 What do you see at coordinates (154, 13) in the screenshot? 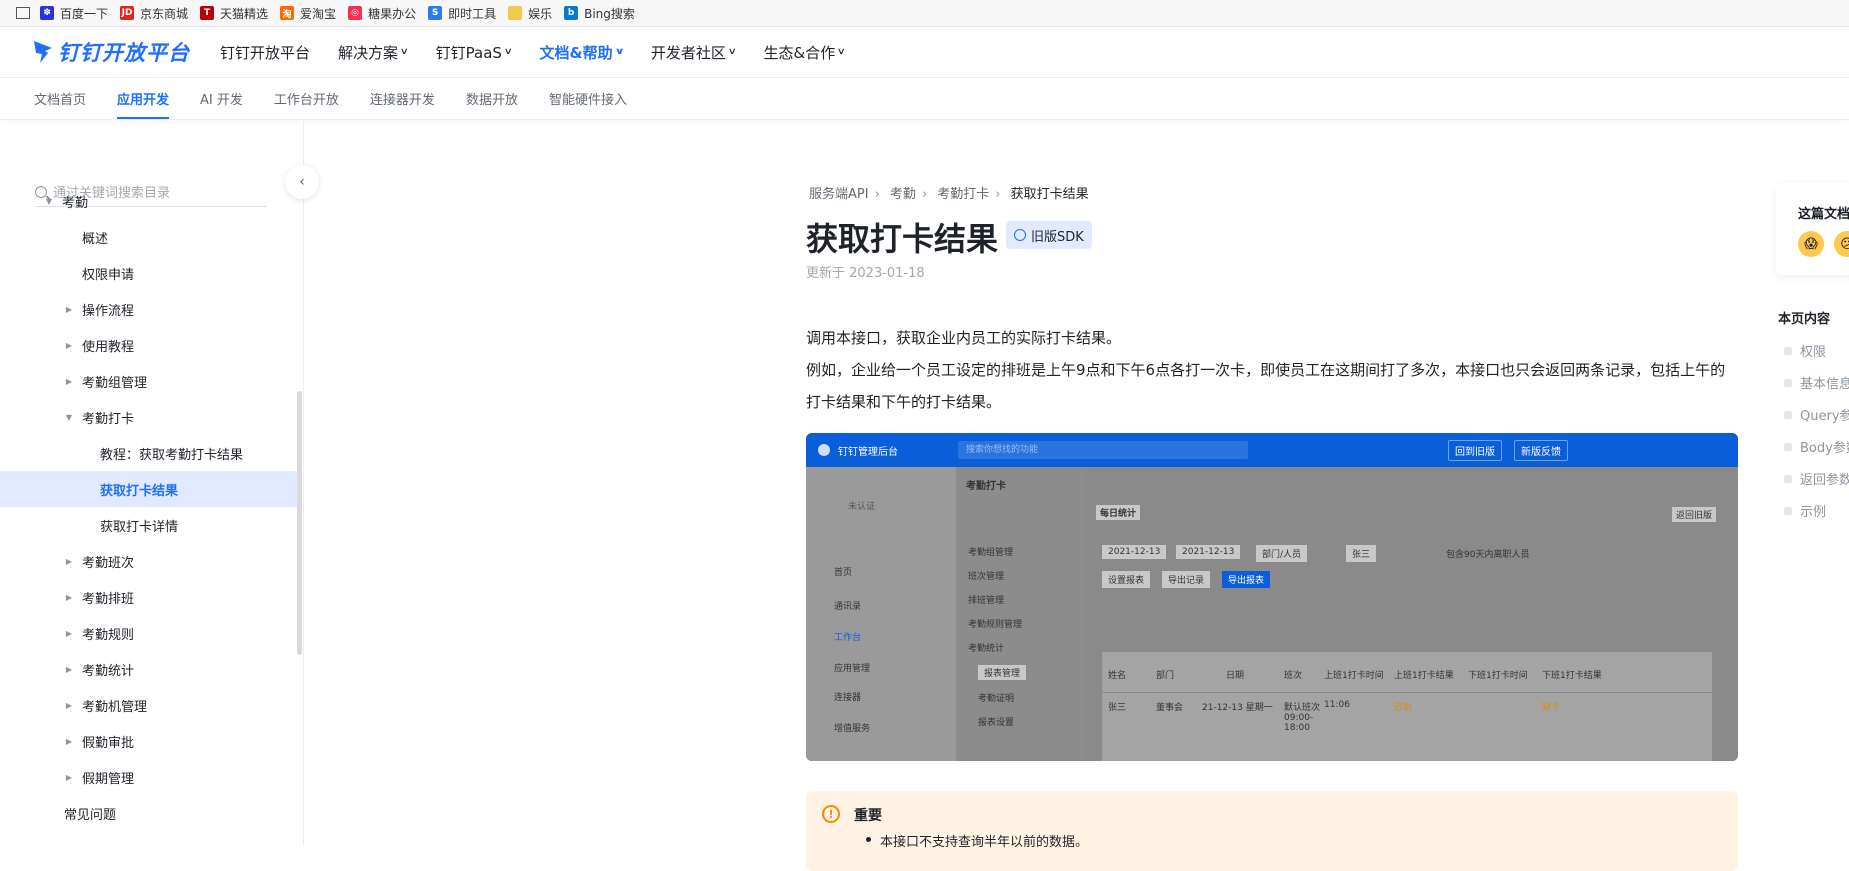
I see `bookmark-item: JD 京东商城` at bounding box center [154, 13].